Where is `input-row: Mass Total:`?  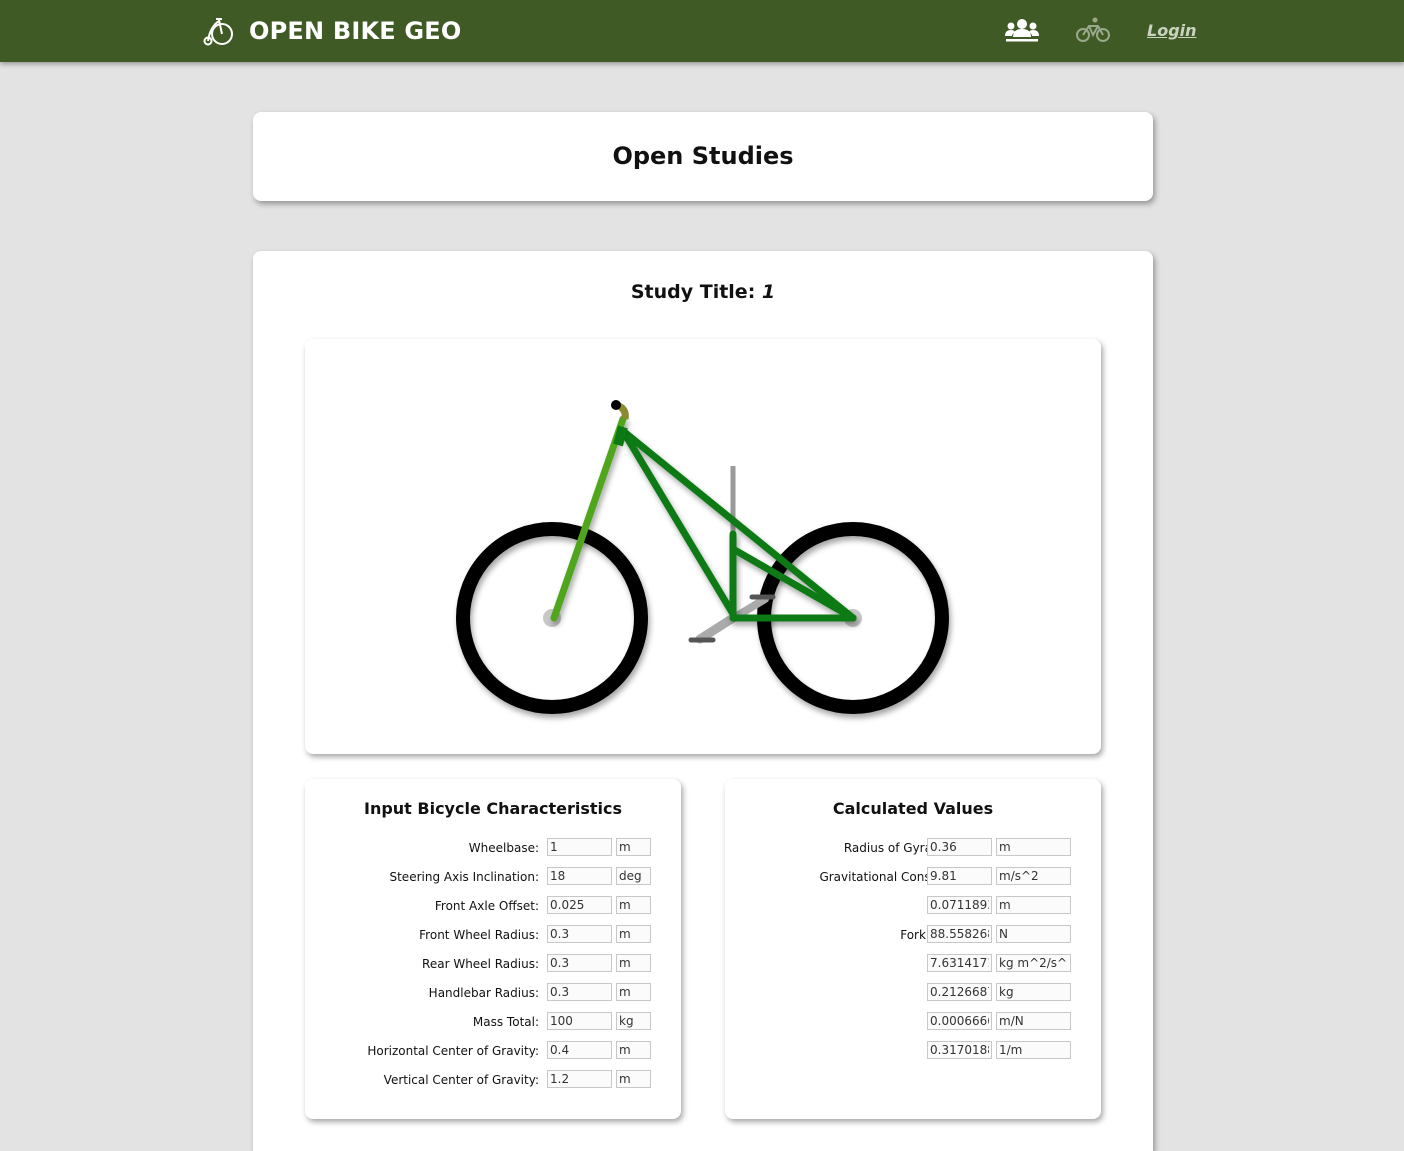 input-row: Mass Total: is located at coordinates (493, 1022).